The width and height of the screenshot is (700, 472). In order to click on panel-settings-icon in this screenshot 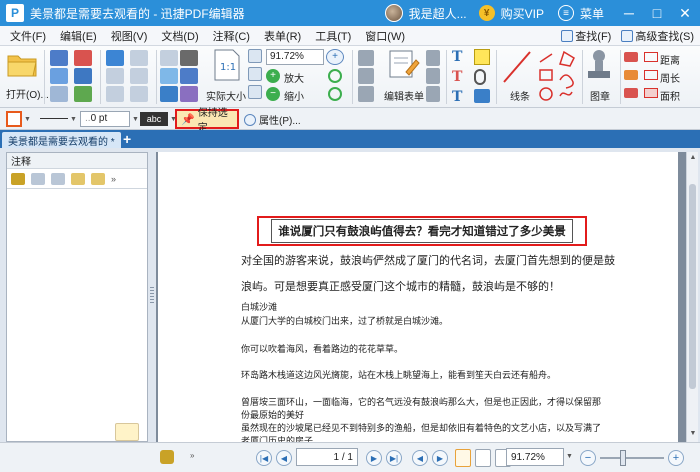, I will do `click(18, 178)`.